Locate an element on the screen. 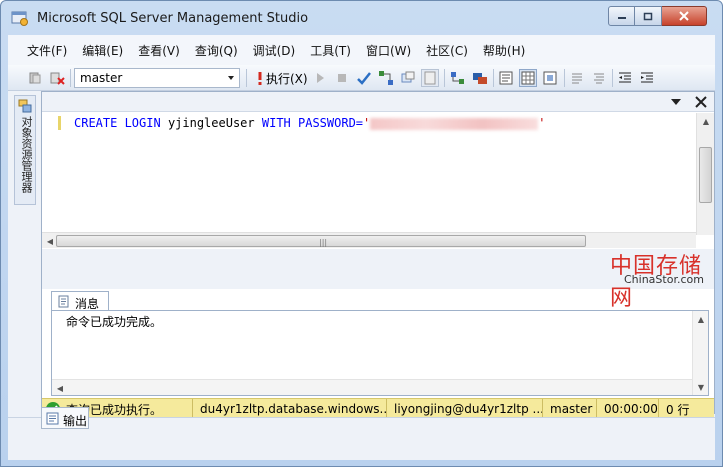 The image size is (723, 467). status-elapsed-time: 00:00:00 is located at coordinates (627, 409).